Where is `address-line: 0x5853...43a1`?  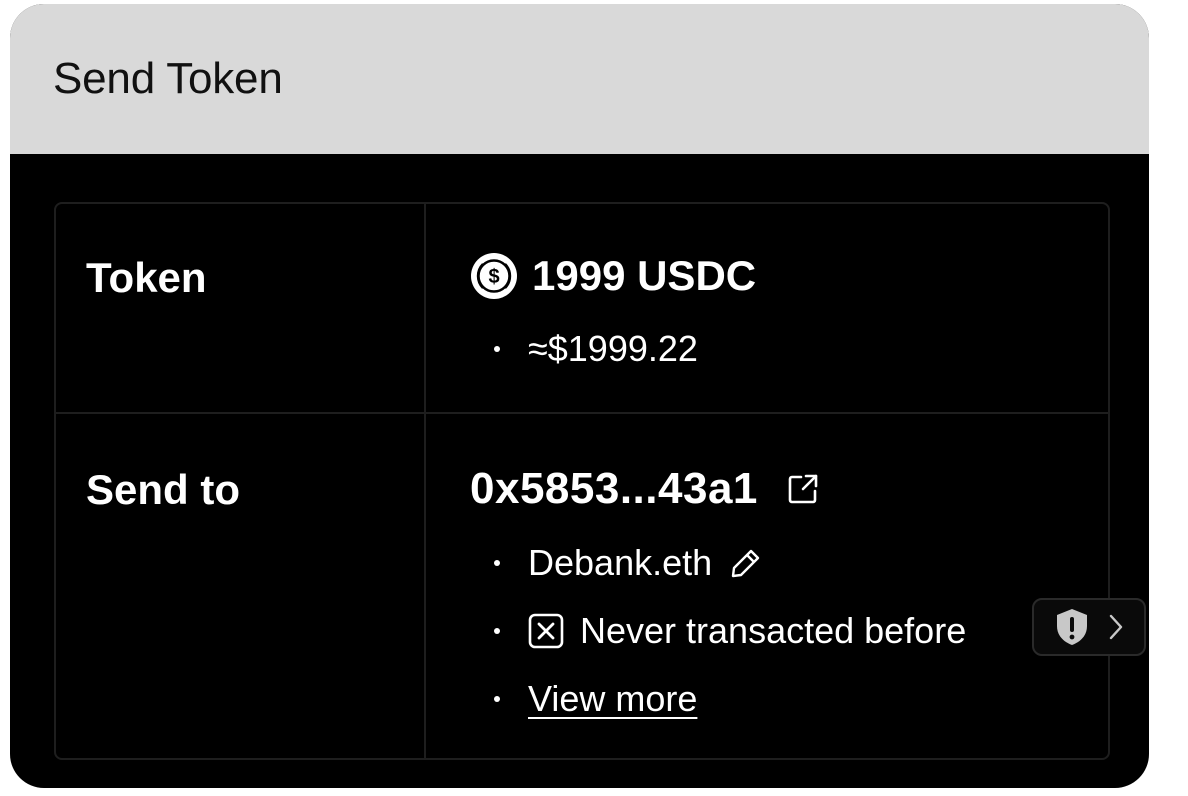 address-line: 0x5853...43a1 is located at coordinates (645, 489).